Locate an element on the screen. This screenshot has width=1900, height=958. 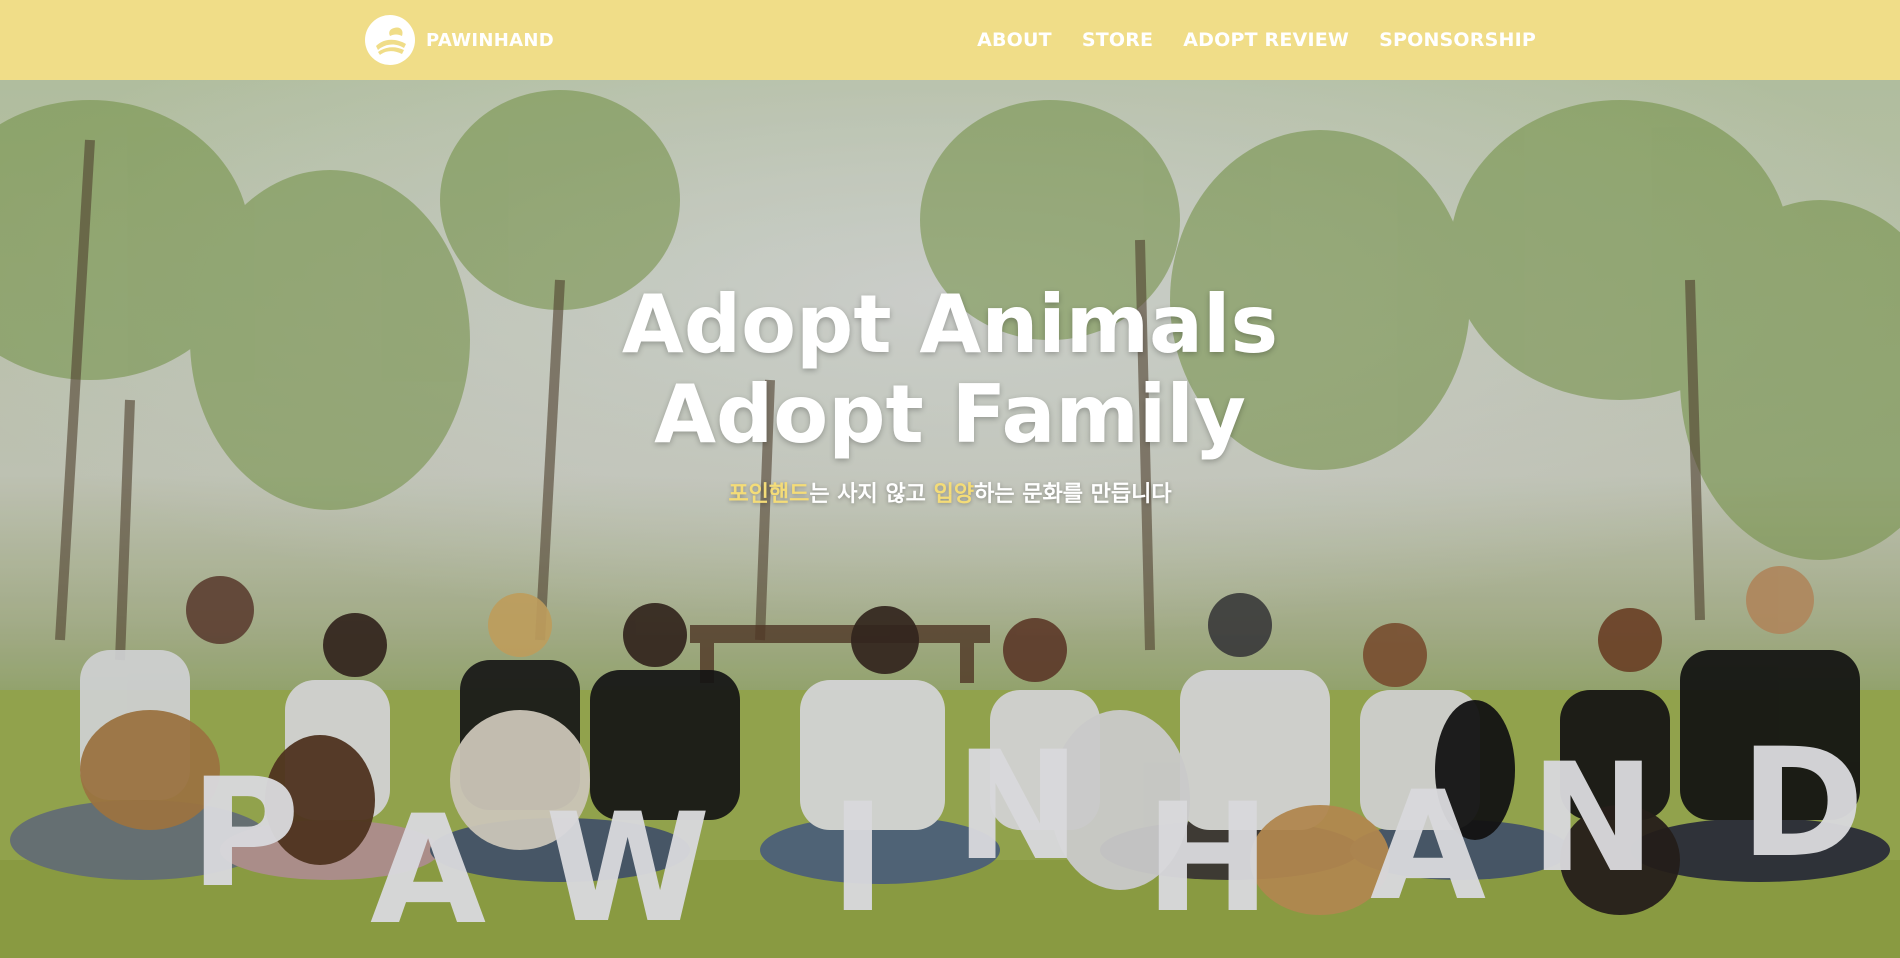
home-logo-link: PAWINHAND is located at coordinates (459, 40).